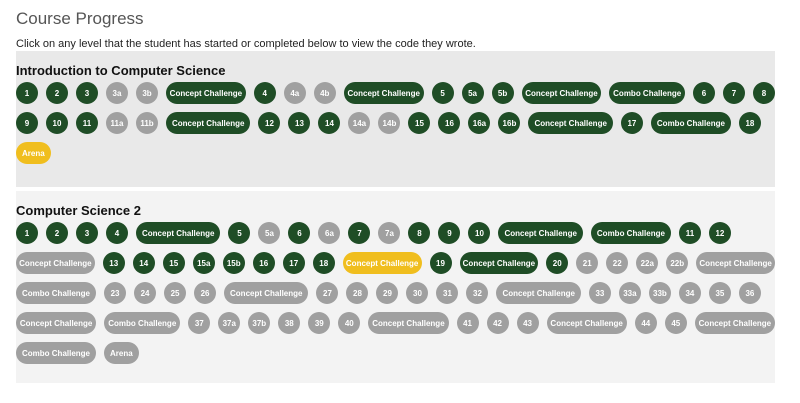 The image size is (800, 403). What do you see at coordinates (659, 293) in the screenshot?
I see `level-button-33b: 33b` at bounding box center [659, 293].